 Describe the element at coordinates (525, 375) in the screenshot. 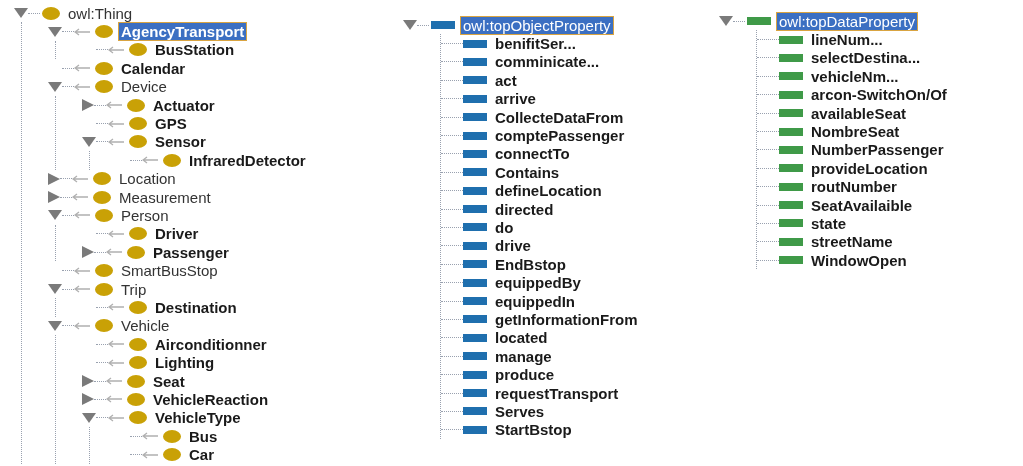

I see `tree-item: produce` at that location.